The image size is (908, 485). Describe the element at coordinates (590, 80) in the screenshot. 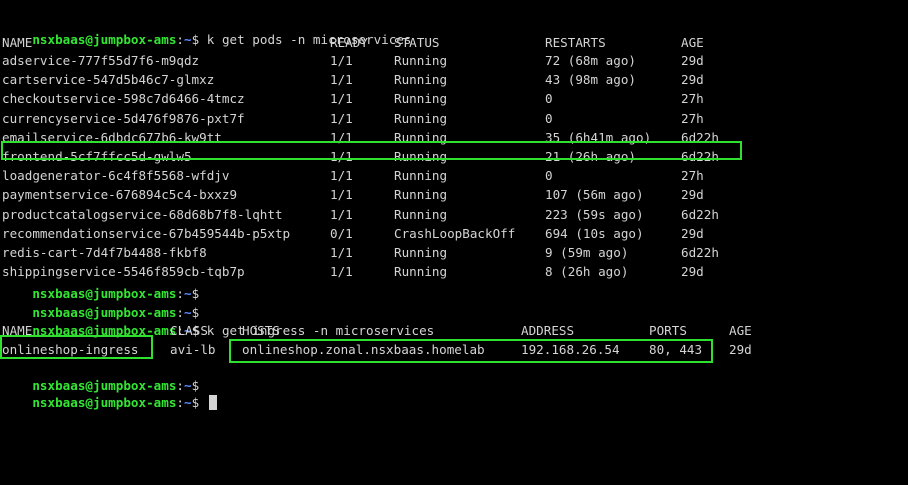

I see `pod-restarts: 43 (98m ago)` at that location.